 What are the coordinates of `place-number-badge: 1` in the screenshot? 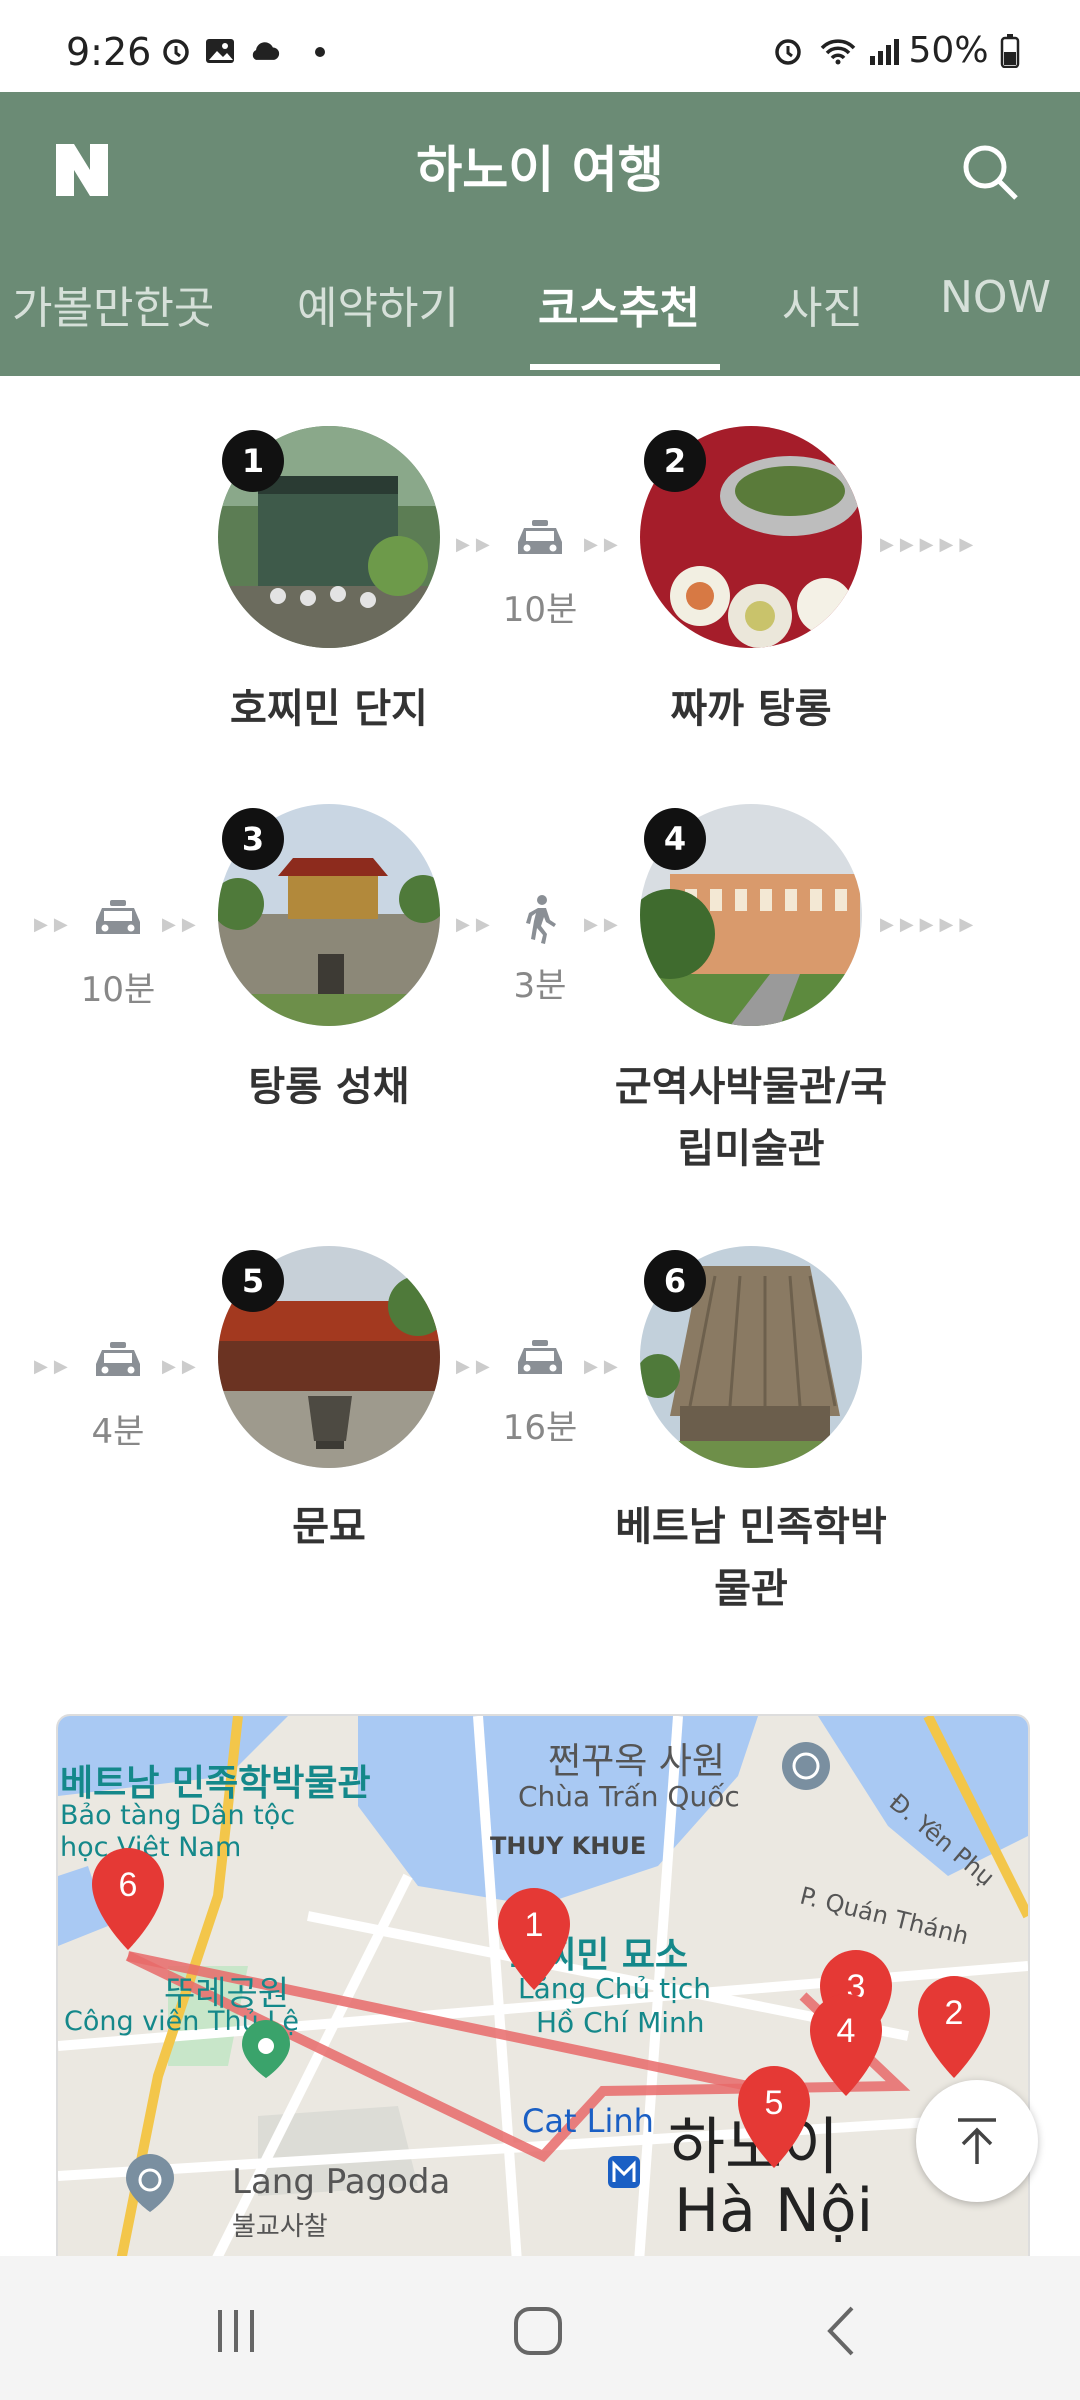 It's located at (253, 461).